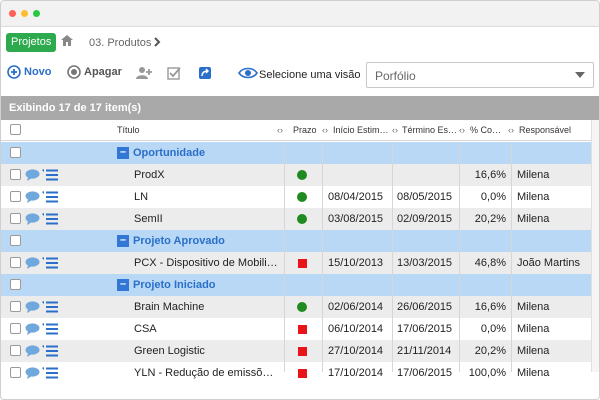  I want to click on group-label: Oportunidade, so click(169, 153).